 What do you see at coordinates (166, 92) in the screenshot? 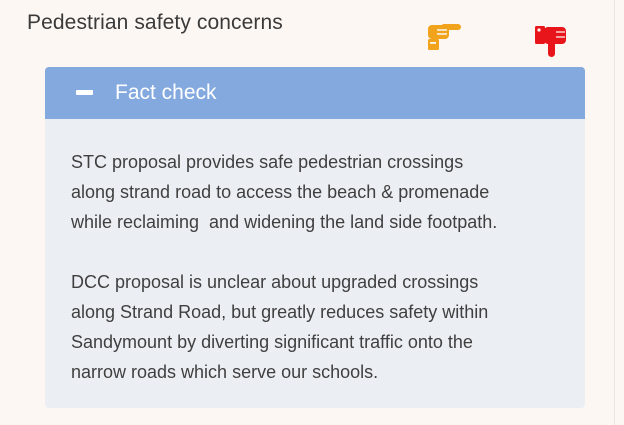
I see `accordion-title: Fact check` at bounding box center [166, 92].